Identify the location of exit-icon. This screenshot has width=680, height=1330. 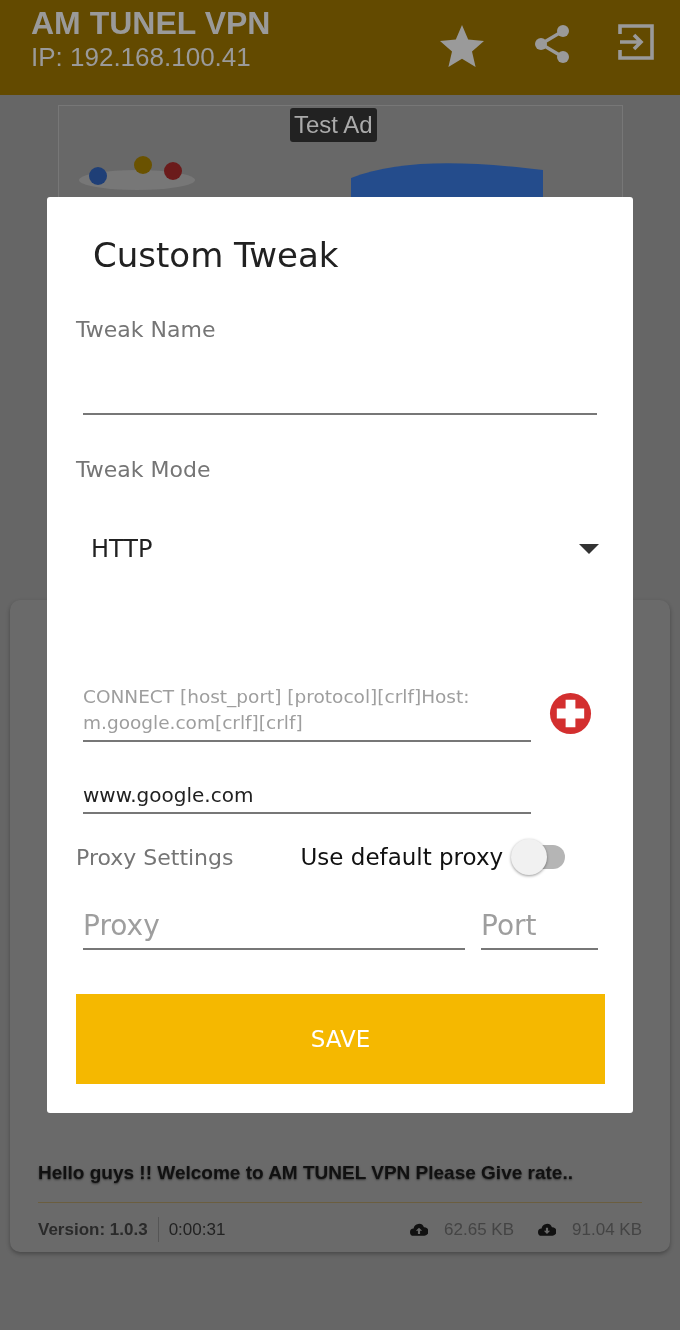
(636, 42).